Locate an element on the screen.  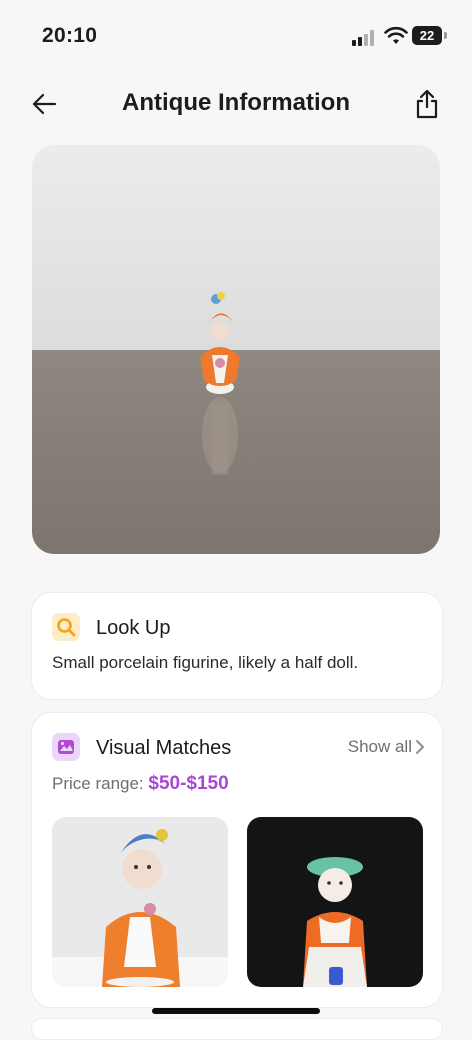
chevron-right-icon is located at coordinates (420, 747).